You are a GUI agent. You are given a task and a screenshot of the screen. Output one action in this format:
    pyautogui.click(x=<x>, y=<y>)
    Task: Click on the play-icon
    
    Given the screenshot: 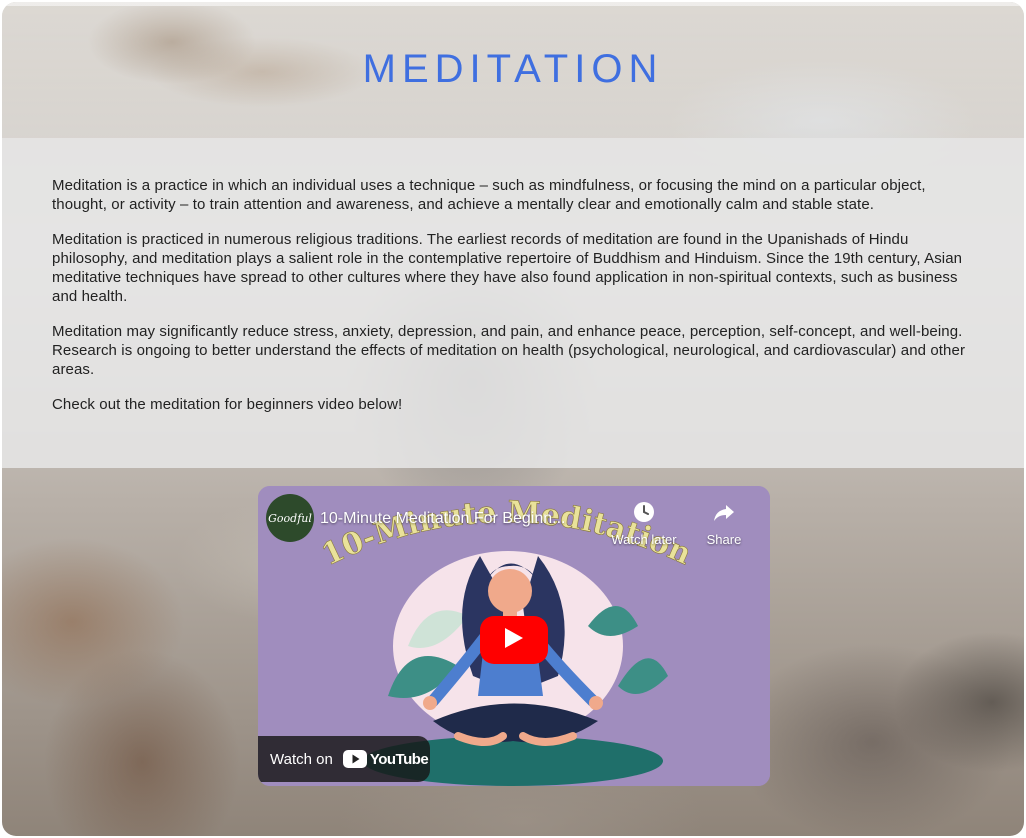 What is the action you would take?
    pyautogui.click(x=514, y=640)
    